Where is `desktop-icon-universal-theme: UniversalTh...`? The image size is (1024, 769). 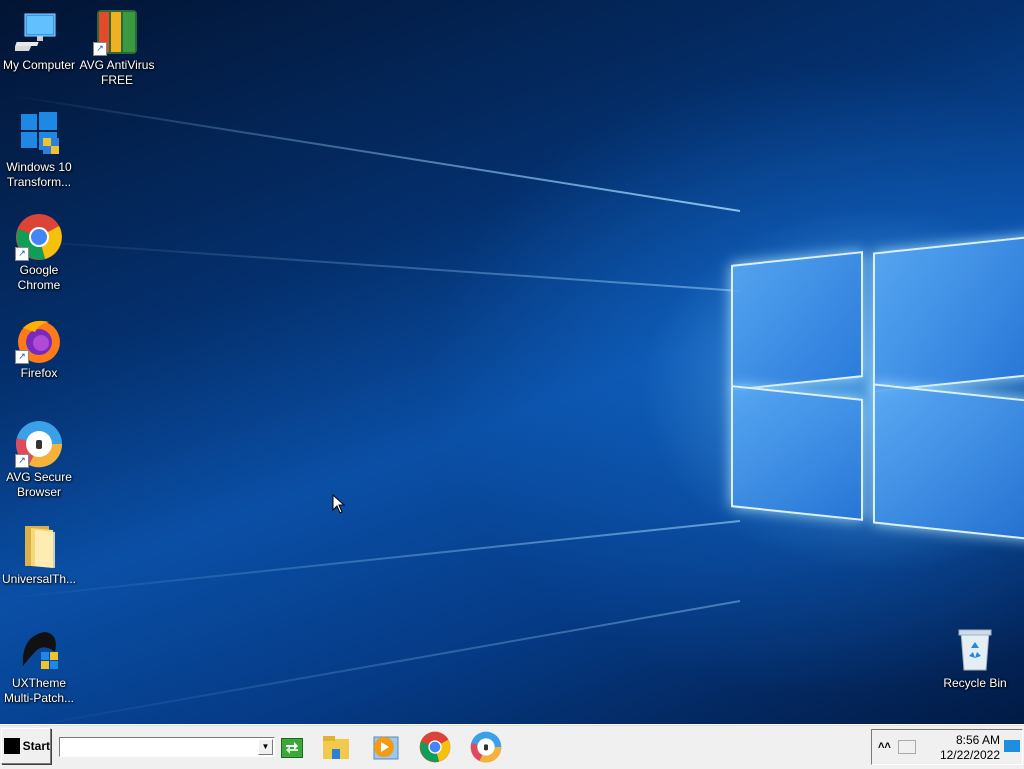
desktop-icon-universal-theme: UniversalTh... is located at coordinates (39, 554).